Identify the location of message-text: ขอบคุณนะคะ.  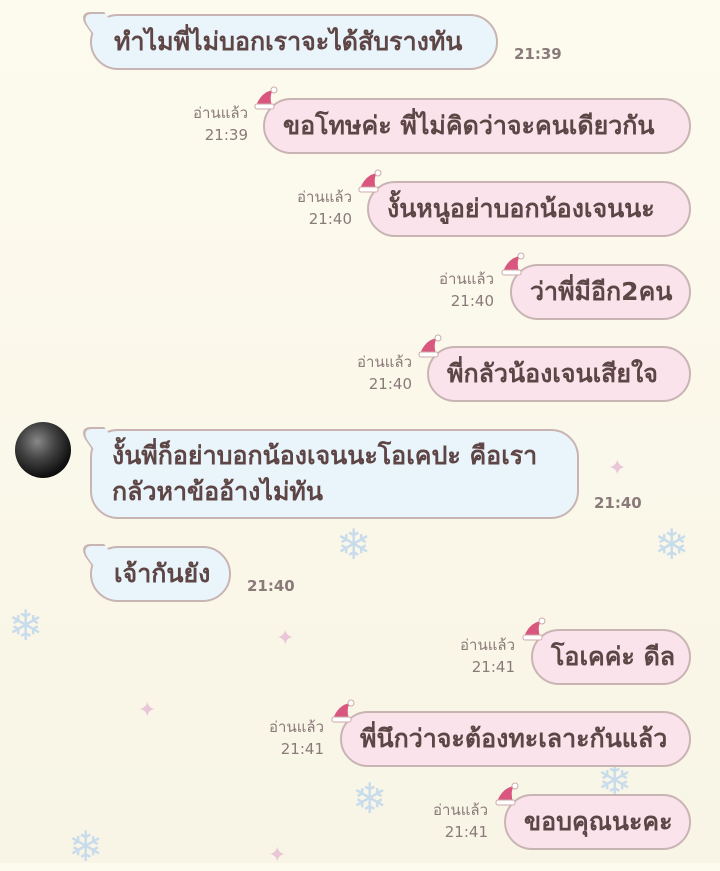
(598, 821).